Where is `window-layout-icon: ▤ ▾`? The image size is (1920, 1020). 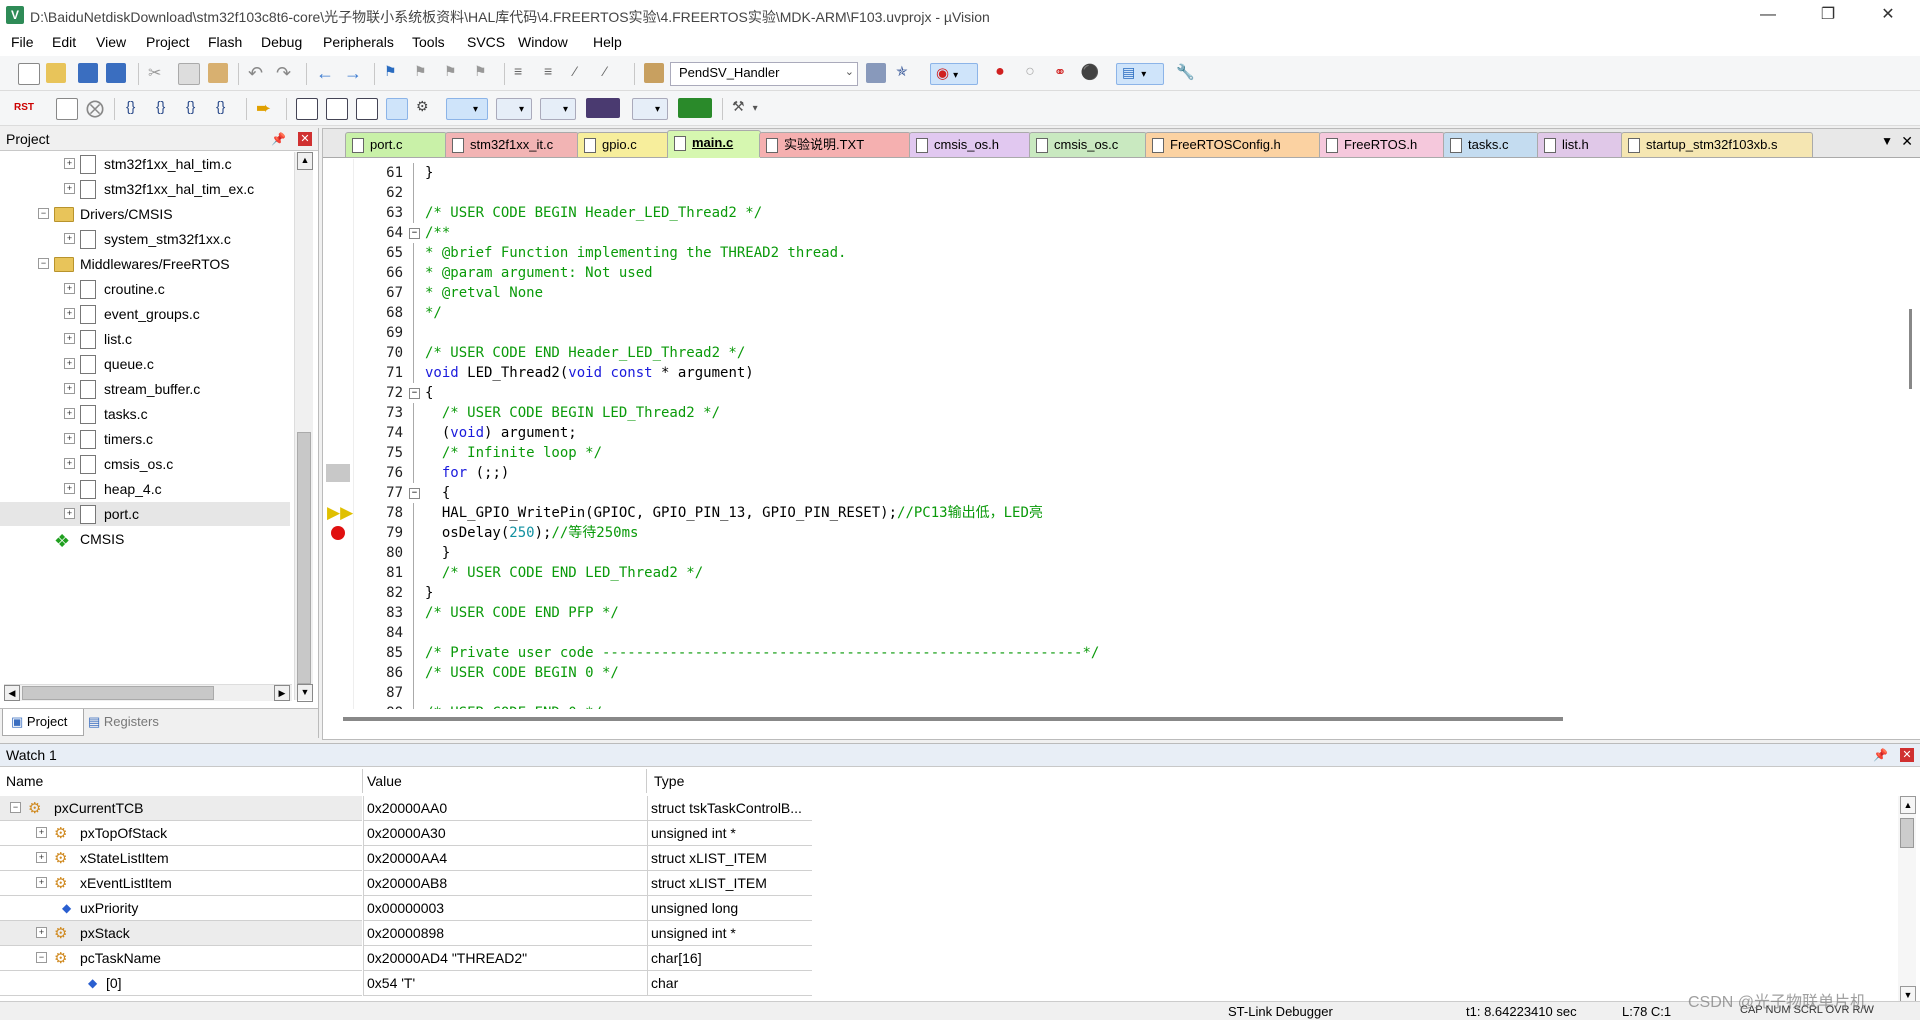 window-layout-icon: ▤ ▾ is located at coordinates (1140, 74).